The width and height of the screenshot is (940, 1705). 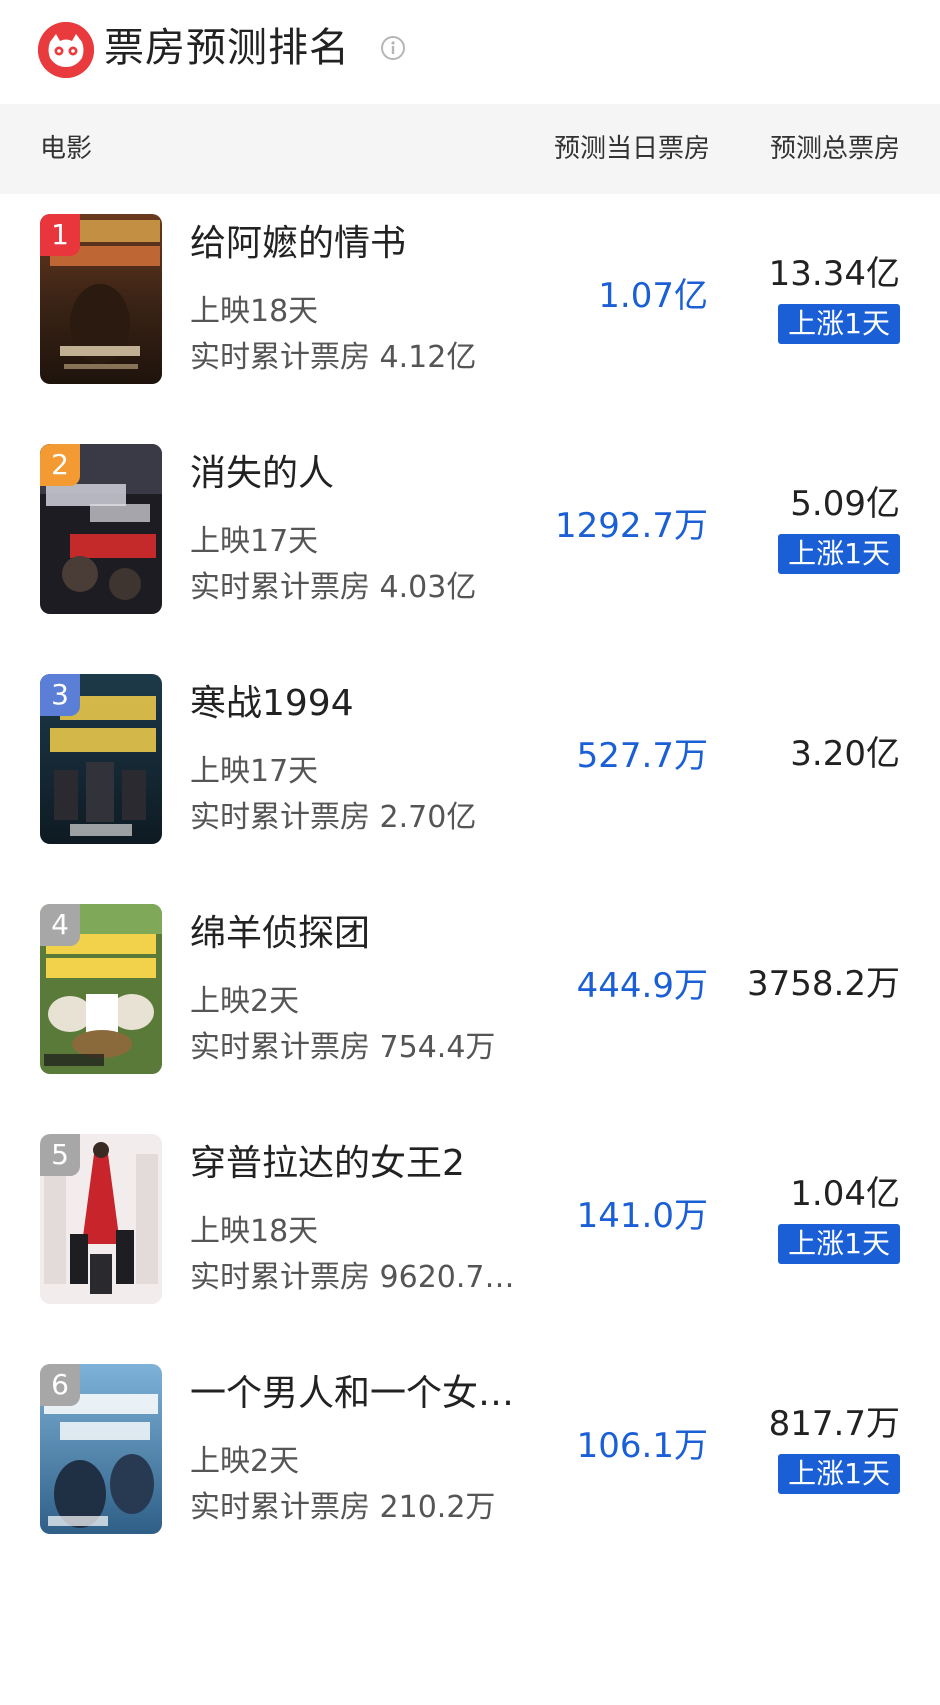 What do you see at coordinates (642, 986) in the screenshot?
I see `day-forecast-value: 444.9万` at bounding box center [642, 986].